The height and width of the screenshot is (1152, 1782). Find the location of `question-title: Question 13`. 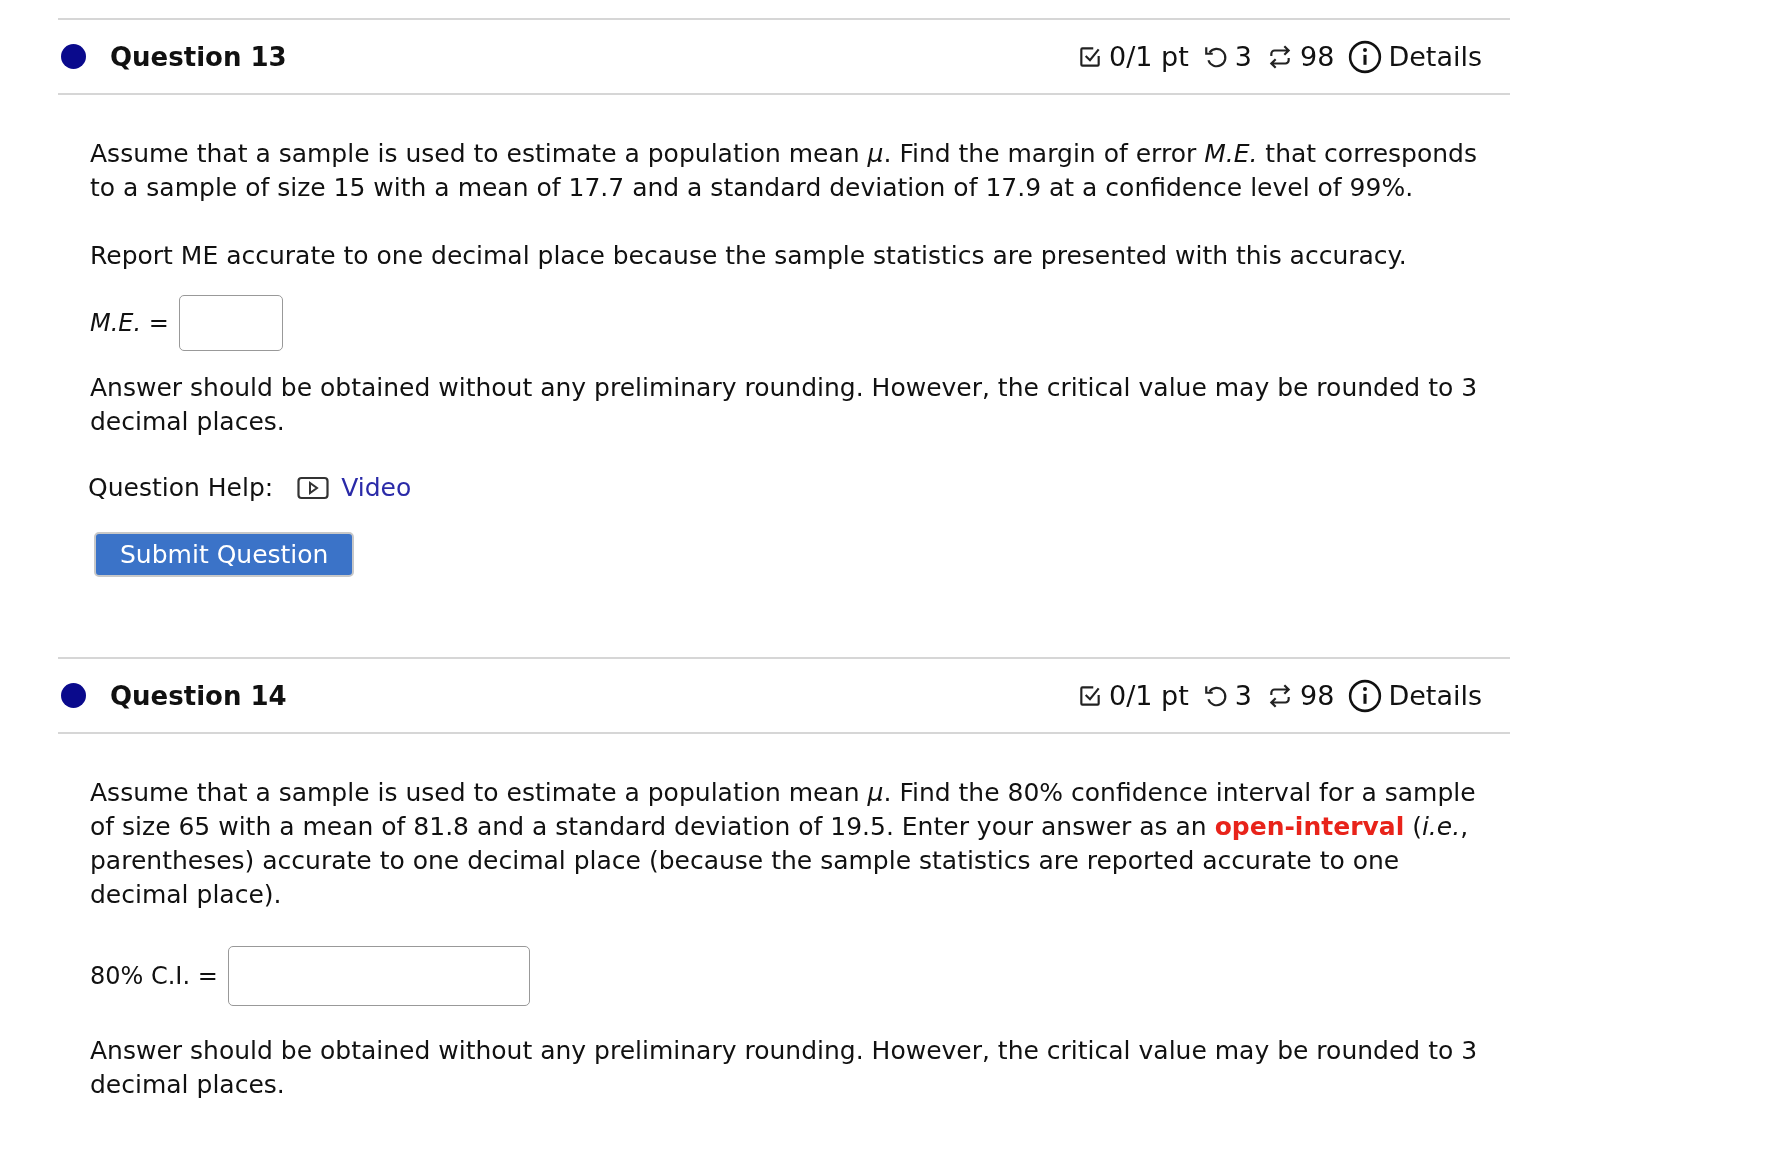

question-title: Question 13 is located at coordinates (198, 56).